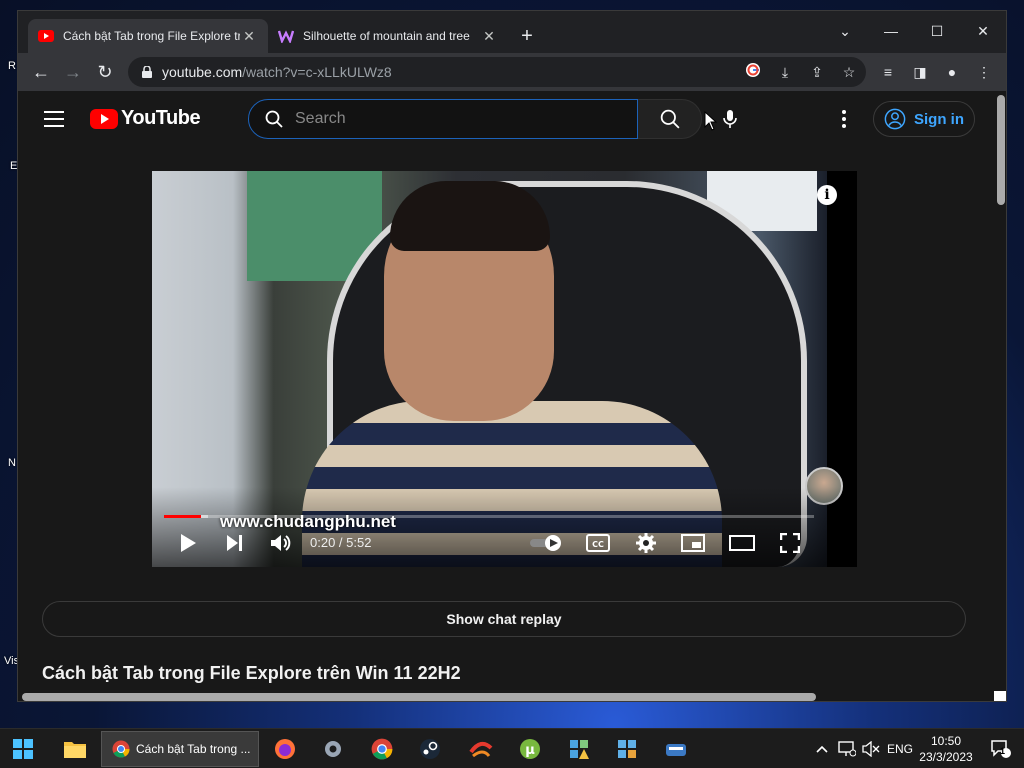  Describe the element at coordinates (1000, 696) in the screenshot. I see `scrollbar-corner` at that location.